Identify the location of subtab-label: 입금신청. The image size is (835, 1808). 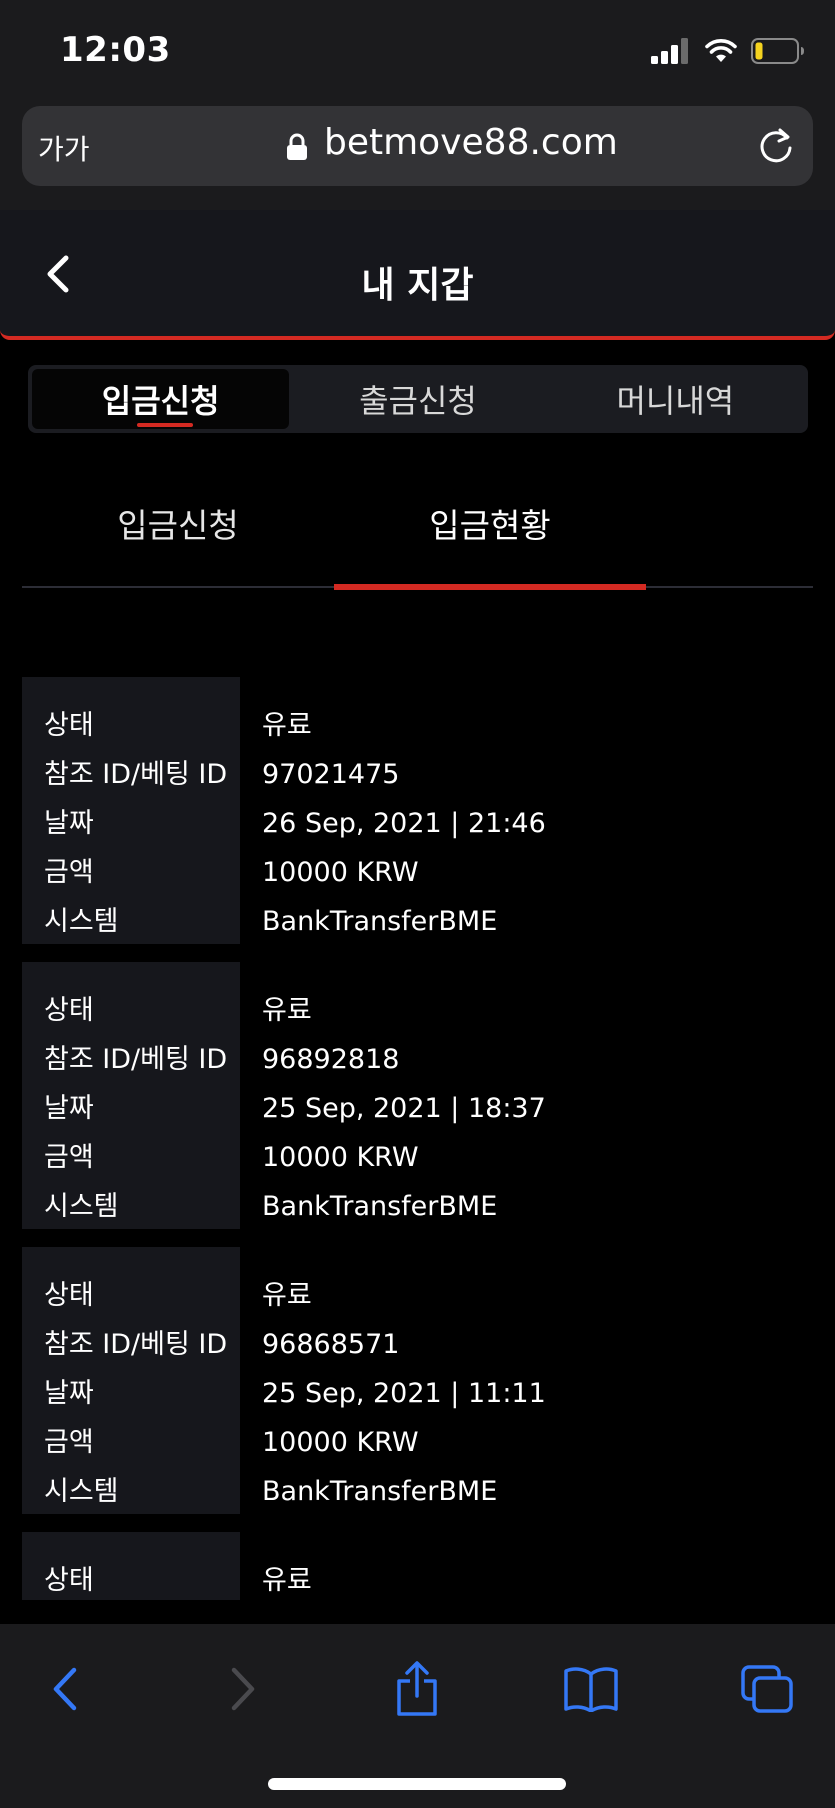
(178, 525).